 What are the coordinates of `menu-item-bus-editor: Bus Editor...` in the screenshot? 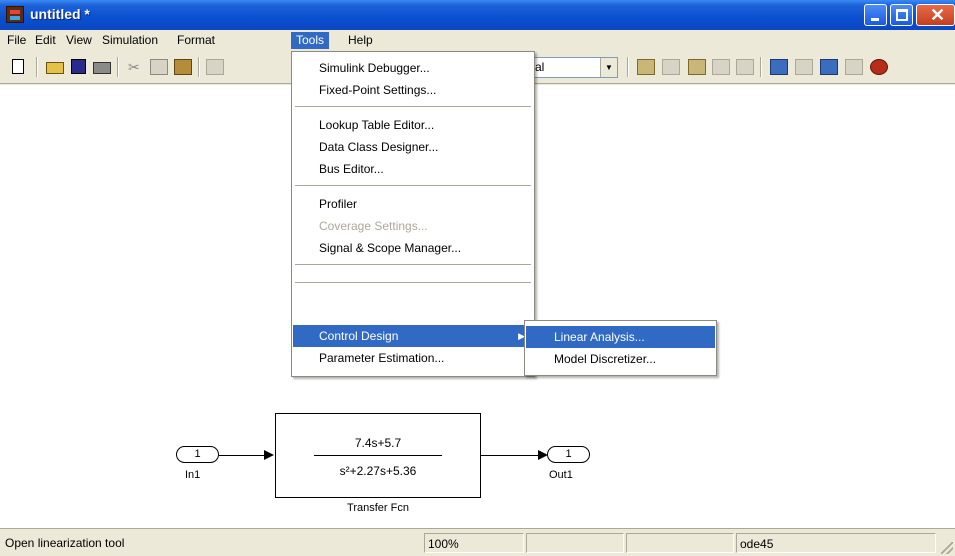 It's located at (413, 169).